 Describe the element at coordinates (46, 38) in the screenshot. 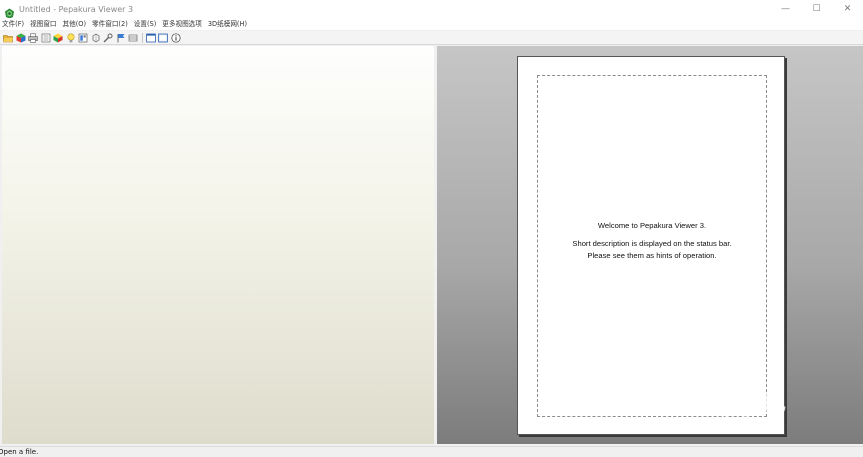

I see `print-preview-icon` at that location.